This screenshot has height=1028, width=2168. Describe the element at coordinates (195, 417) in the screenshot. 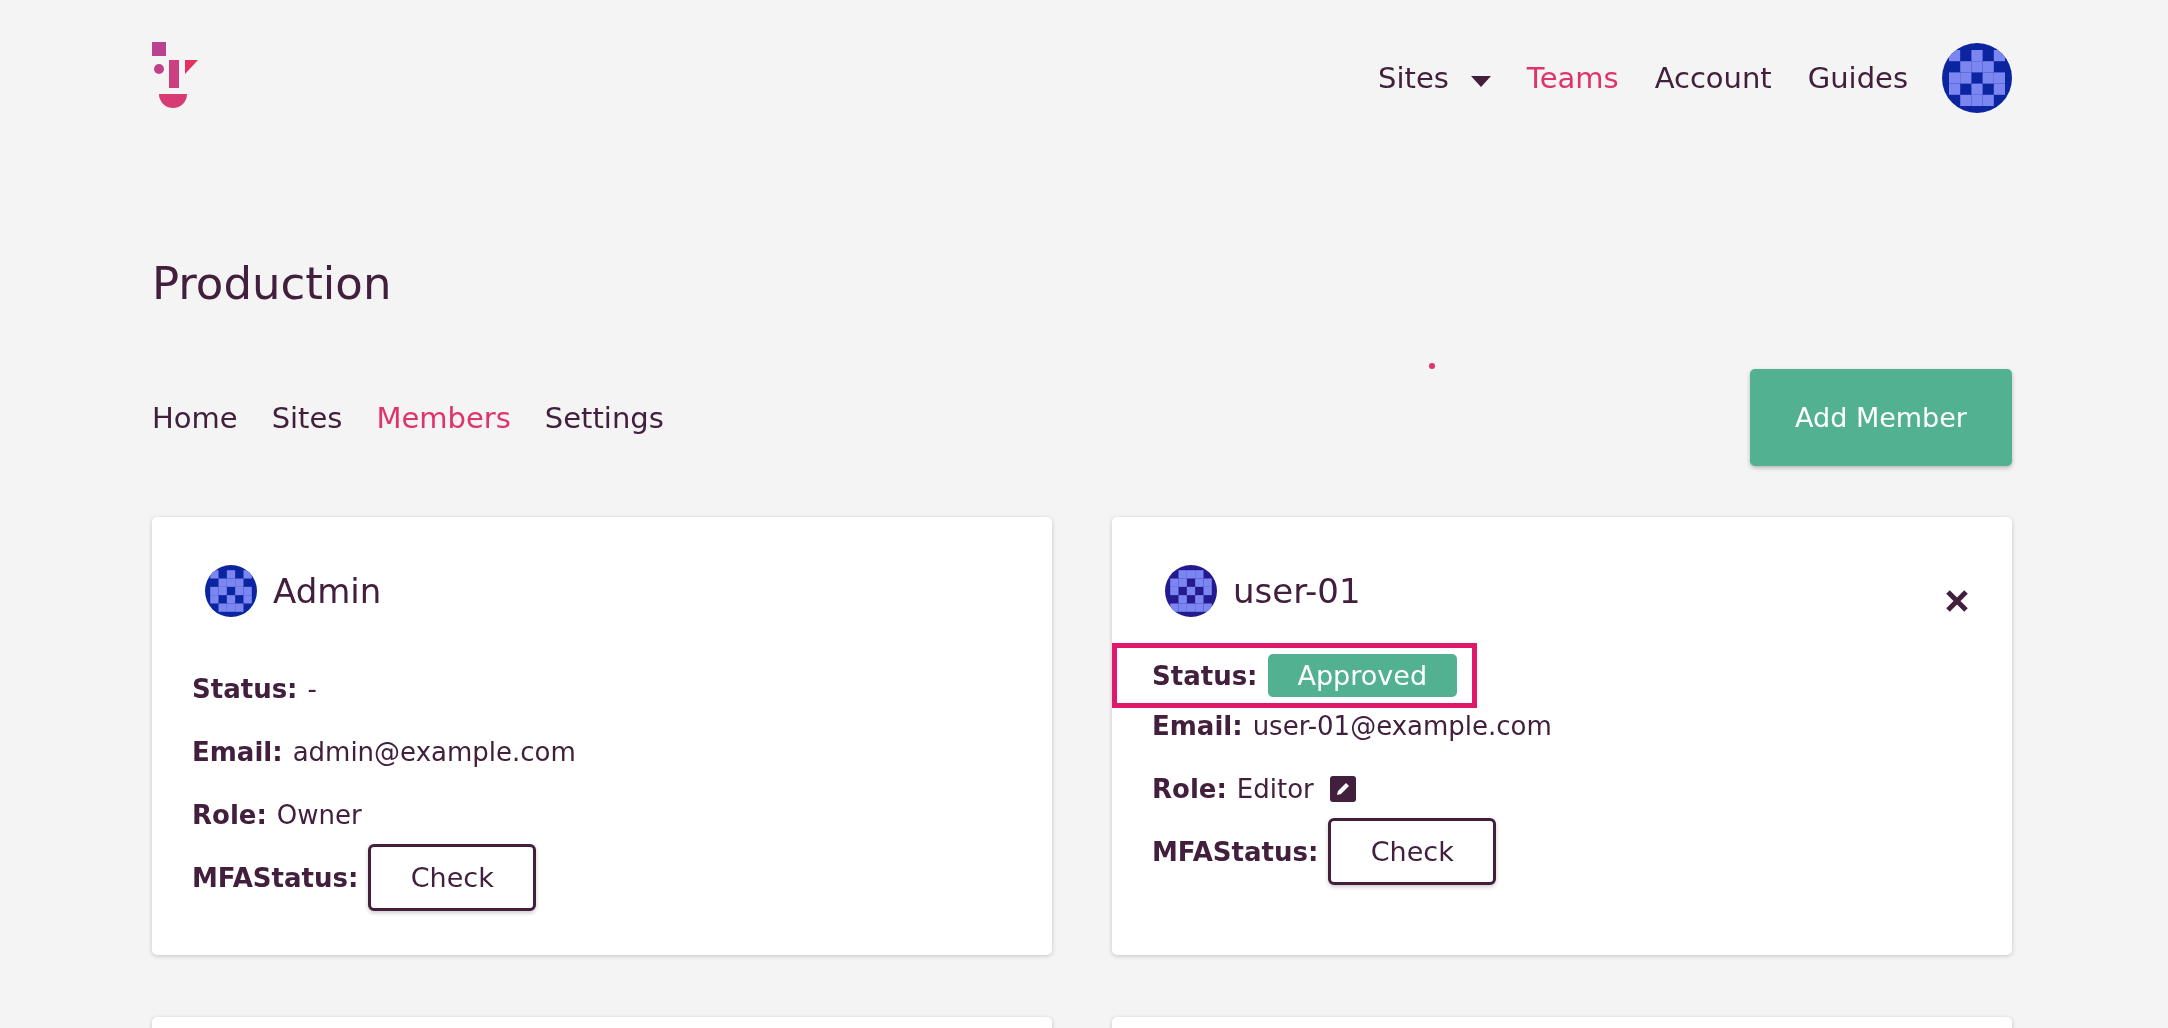

I see `tab: Home` at that location.